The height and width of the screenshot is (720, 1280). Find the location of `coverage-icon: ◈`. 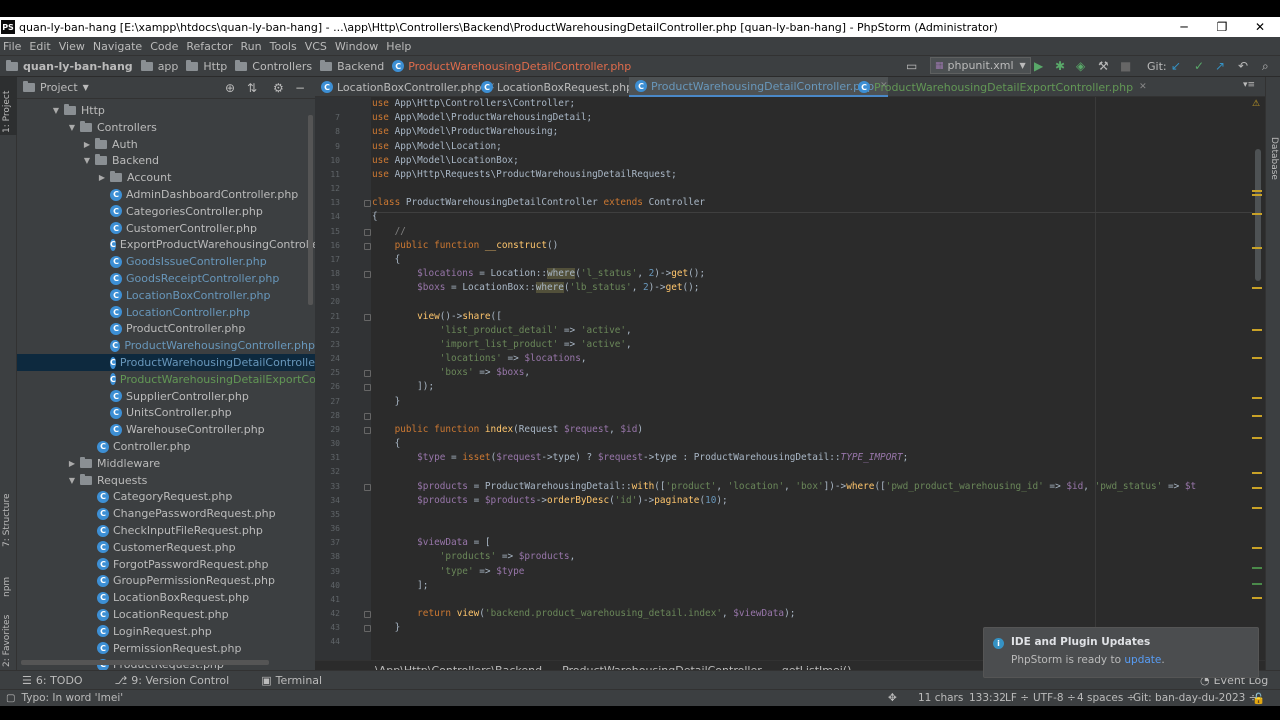

coverage-icon: ◈ is located at coordinates (1080, 66).